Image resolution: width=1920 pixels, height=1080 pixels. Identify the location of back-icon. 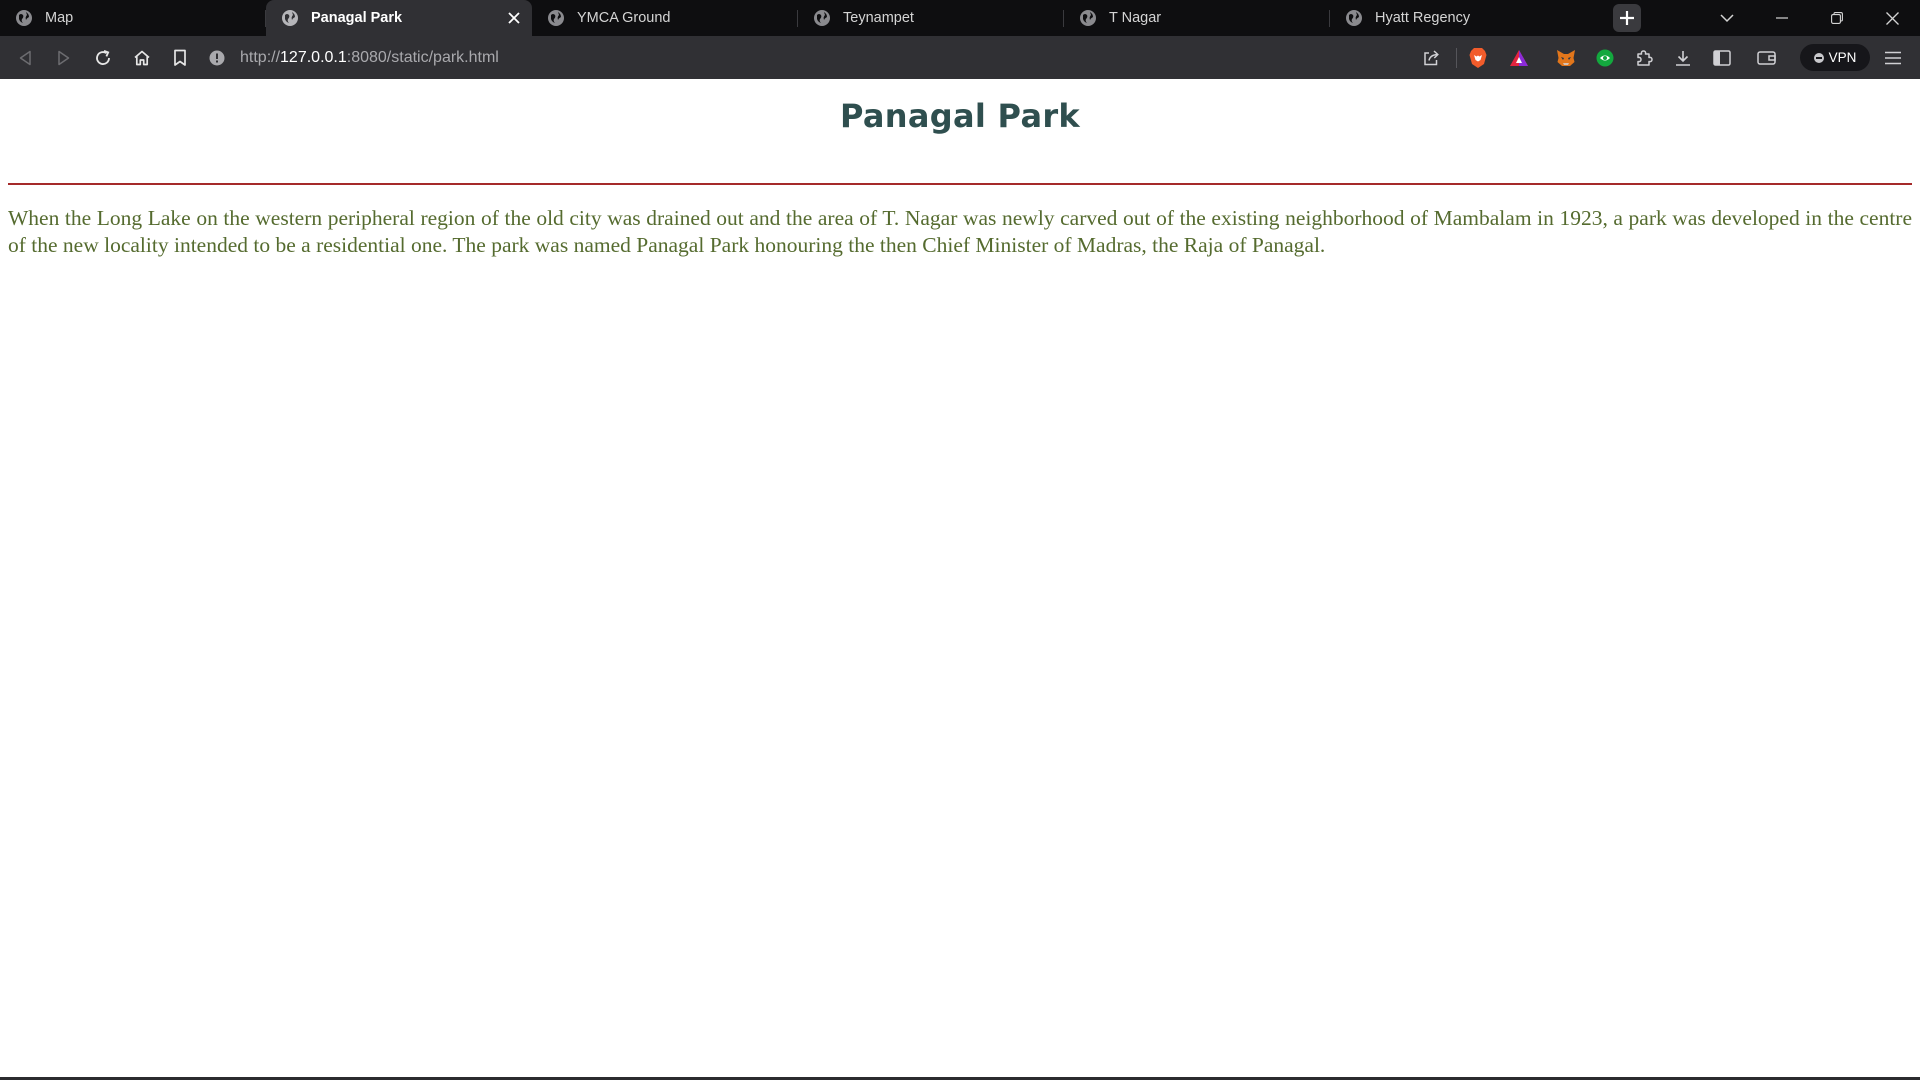
(25, 58).